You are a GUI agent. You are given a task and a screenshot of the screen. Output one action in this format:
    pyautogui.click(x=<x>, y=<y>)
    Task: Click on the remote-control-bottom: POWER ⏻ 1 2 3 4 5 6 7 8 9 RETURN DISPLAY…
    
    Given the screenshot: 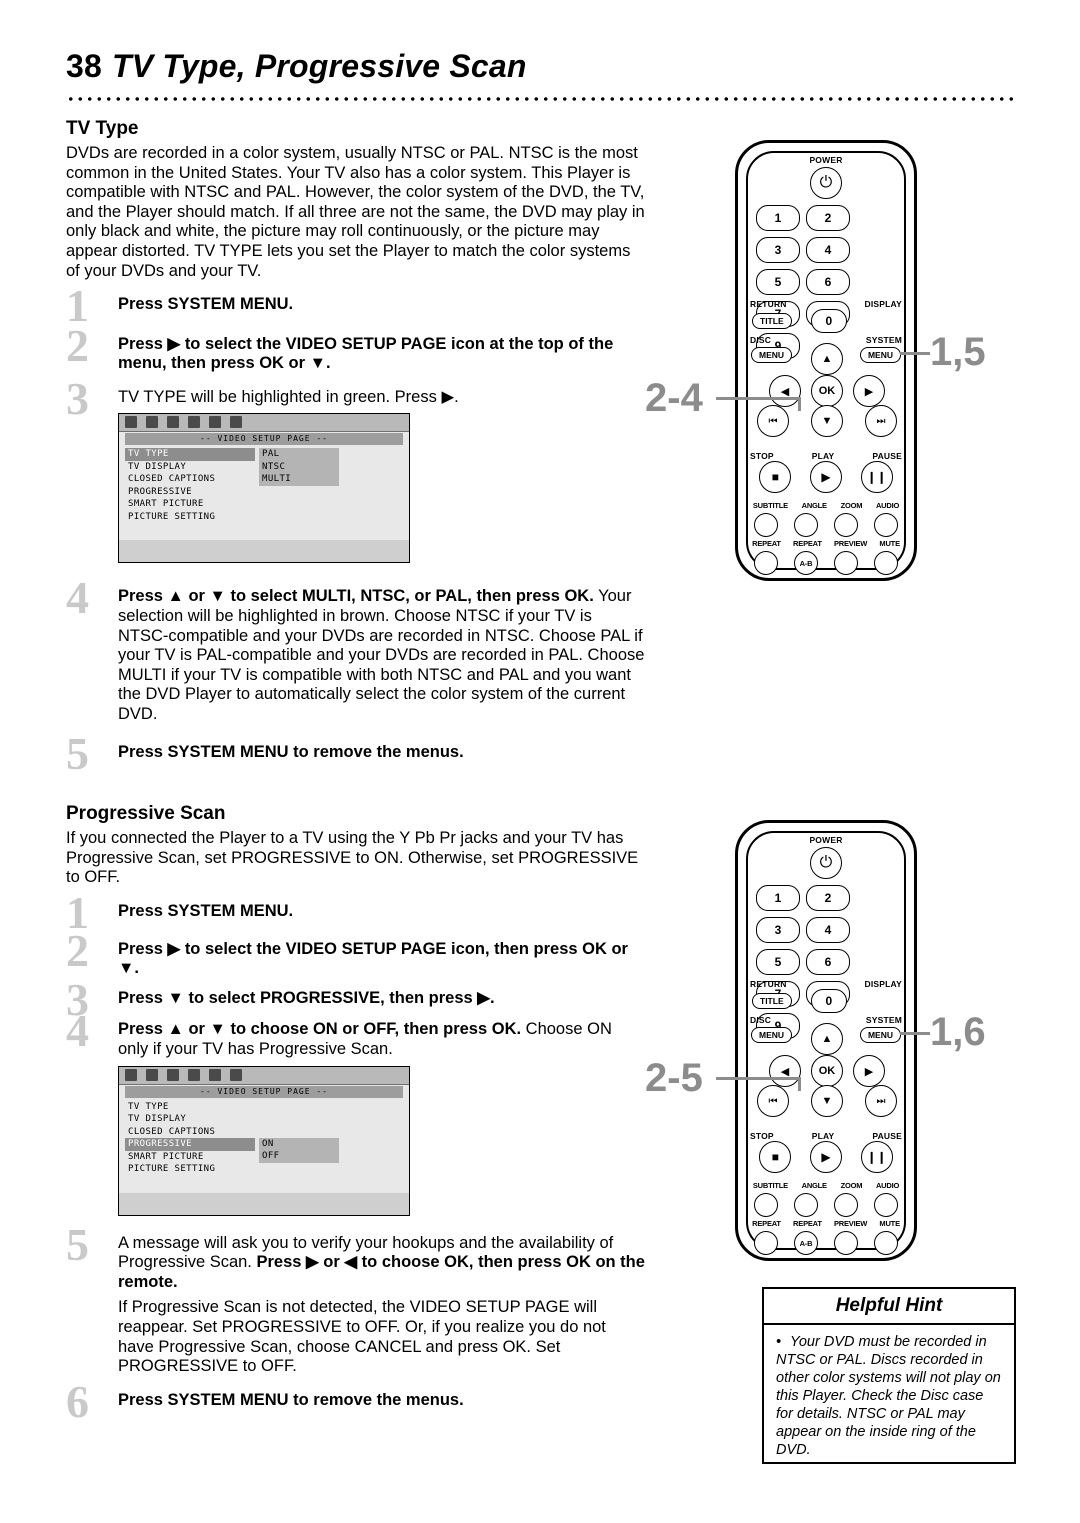 What is the action you would take?
    pyautogui.click(x=826, y=1040)
    